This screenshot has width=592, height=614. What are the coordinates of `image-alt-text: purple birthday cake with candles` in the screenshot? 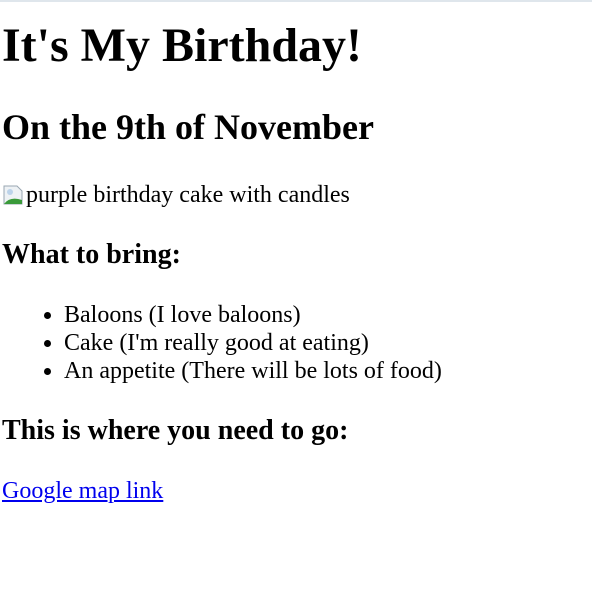 It's located at (188, 195).